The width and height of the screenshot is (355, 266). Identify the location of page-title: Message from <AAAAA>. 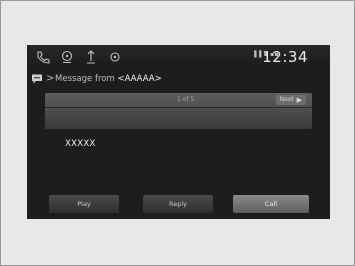
(108, 79).